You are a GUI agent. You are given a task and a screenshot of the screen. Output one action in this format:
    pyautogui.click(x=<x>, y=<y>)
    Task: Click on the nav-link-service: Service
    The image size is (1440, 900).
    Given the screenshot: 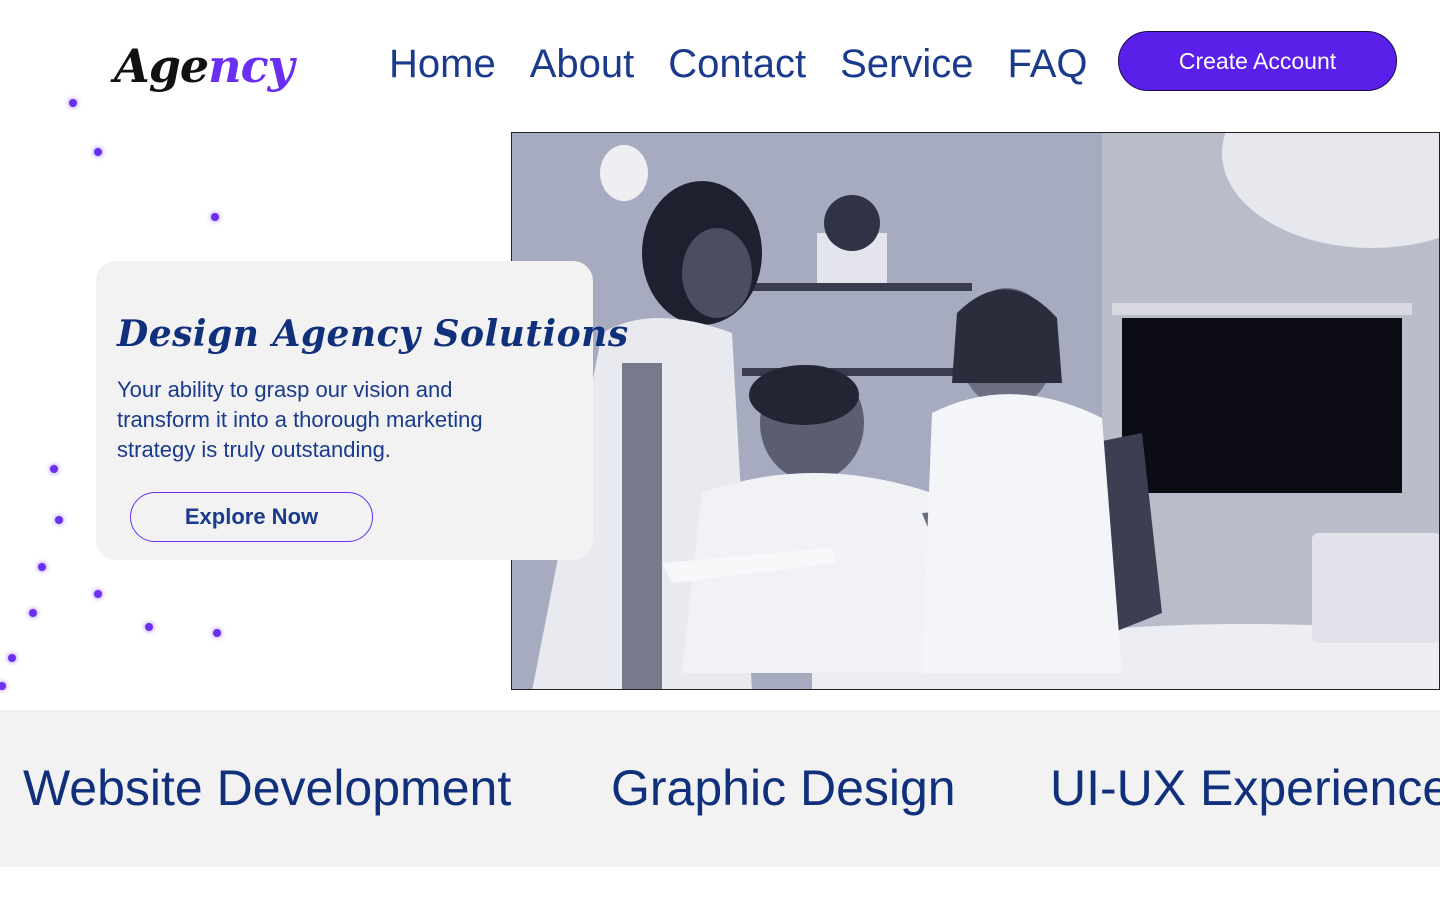 What is the action you would take?
    pyautogui.click(x=906, y=64)
    